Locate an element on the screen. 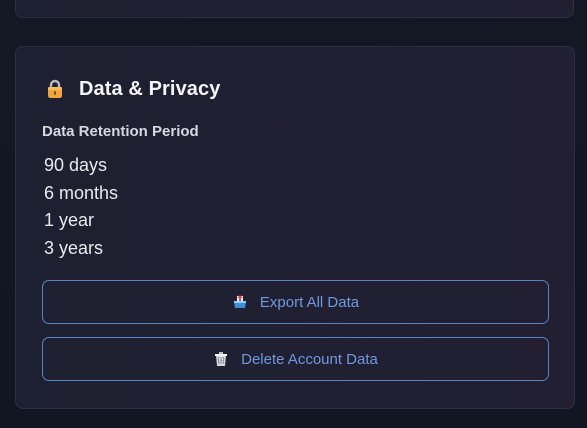  lock-icon is located at coordinates (55, 89).